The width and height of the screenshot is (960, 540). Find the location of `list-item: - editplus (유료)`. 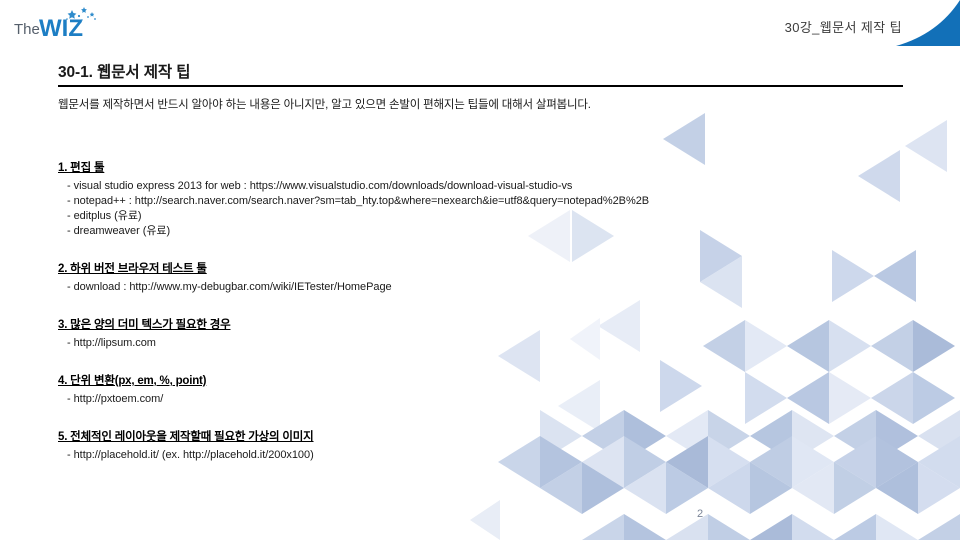

list-item: - editplus (유료) is located at coordinates (104, 216).